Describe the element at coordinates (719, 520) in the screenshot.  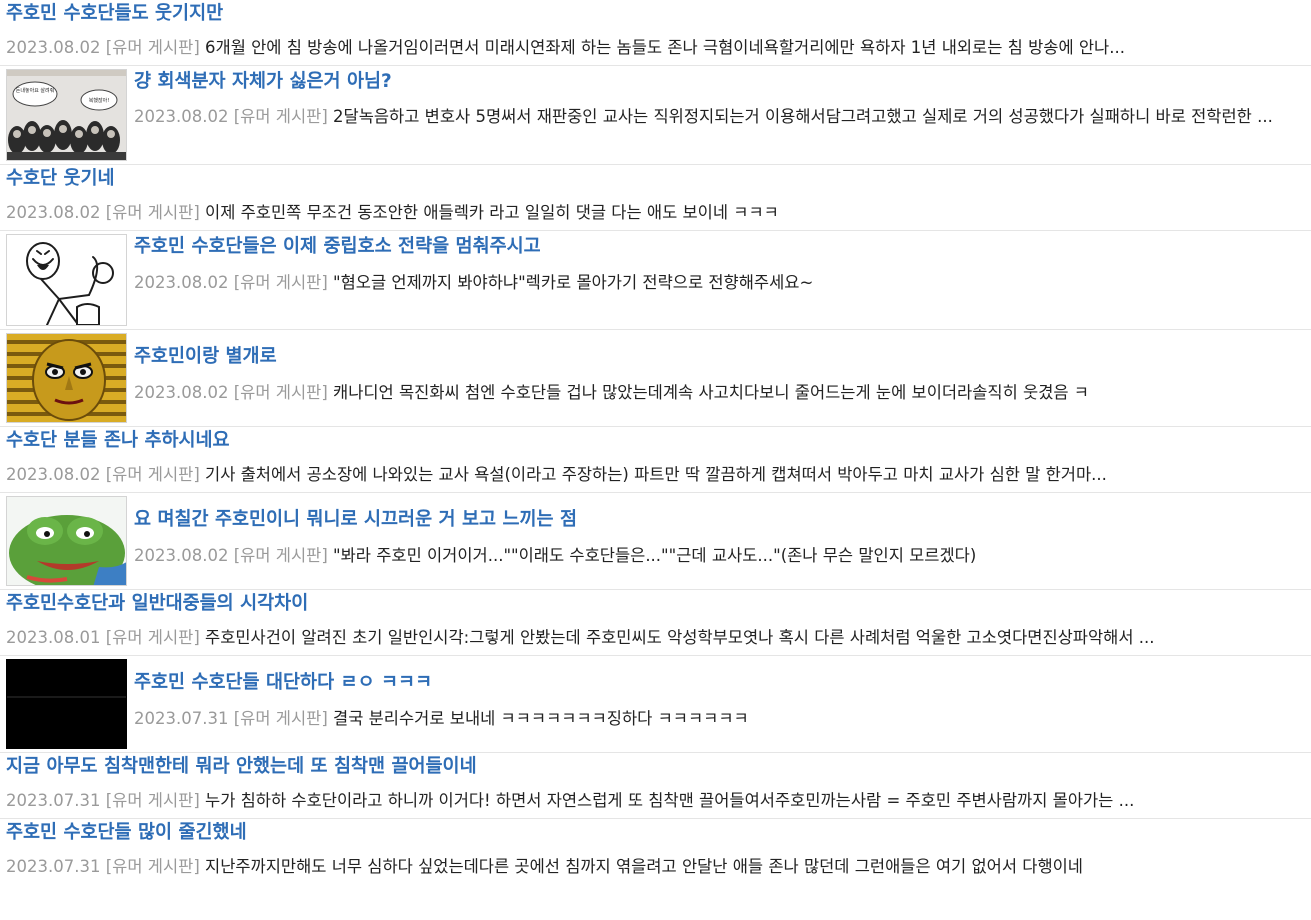
I see `post-title-link: 요 며칠간 주호민이니 뭐니로 시끄러운 거 보고 느끼는 점` at that location.